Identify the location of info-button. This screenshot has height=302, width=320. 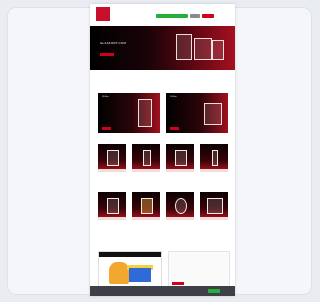
(178, 283).